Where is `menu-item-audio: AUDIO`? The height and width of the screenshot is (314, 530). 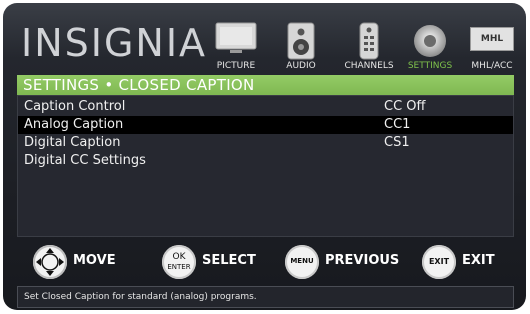 menu-item-audio: AUDIO is located at coordinates (301, 45).